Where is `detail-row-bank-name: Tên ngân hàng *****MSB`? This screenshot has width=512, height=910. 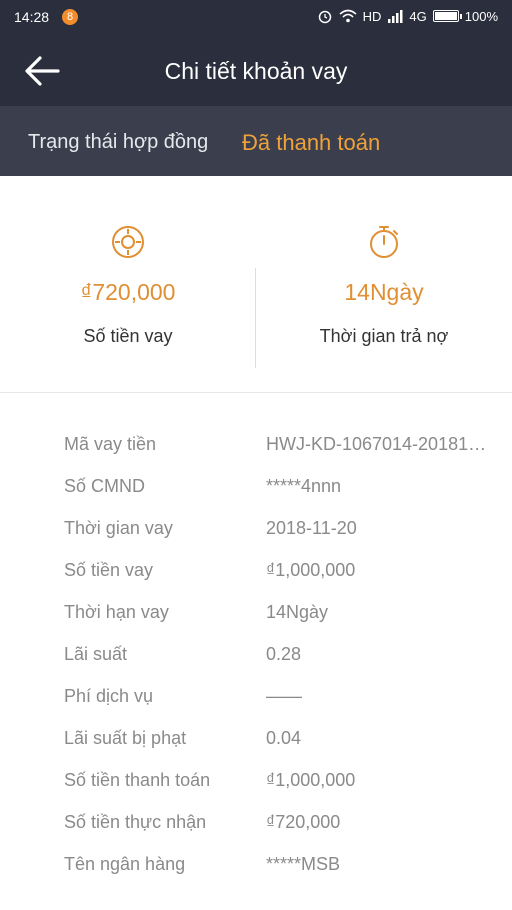 detail-row-bank-name: Tên ngân hàng *****MSB is located at coordinates (256, 875).